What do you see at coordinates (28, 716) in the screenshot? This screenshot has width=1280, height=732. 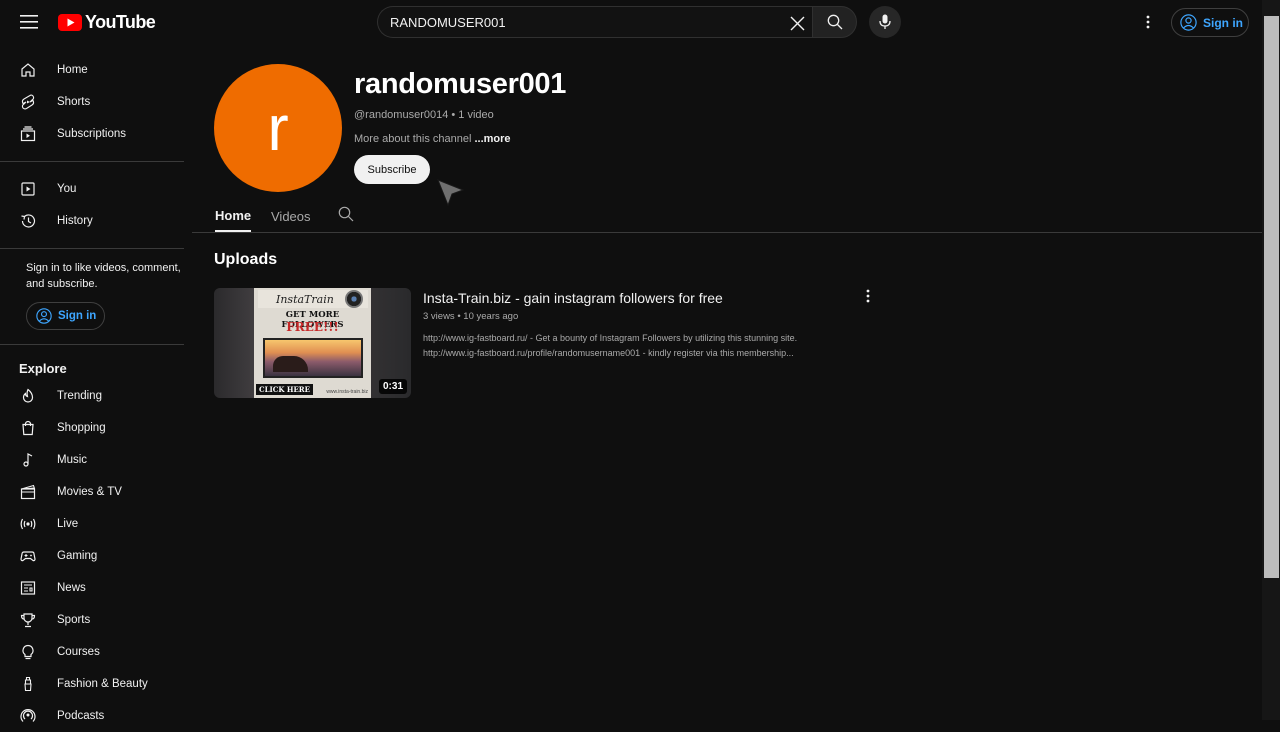 I see `podcasts-icon` at bounding box center [28, 716].